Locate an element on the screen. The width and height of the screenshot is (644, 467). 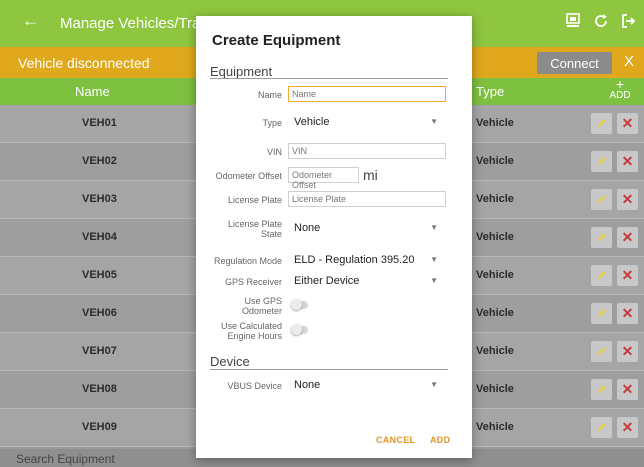
odometer-offset-input: Odometer Offset is located at coordinates (323, 178).